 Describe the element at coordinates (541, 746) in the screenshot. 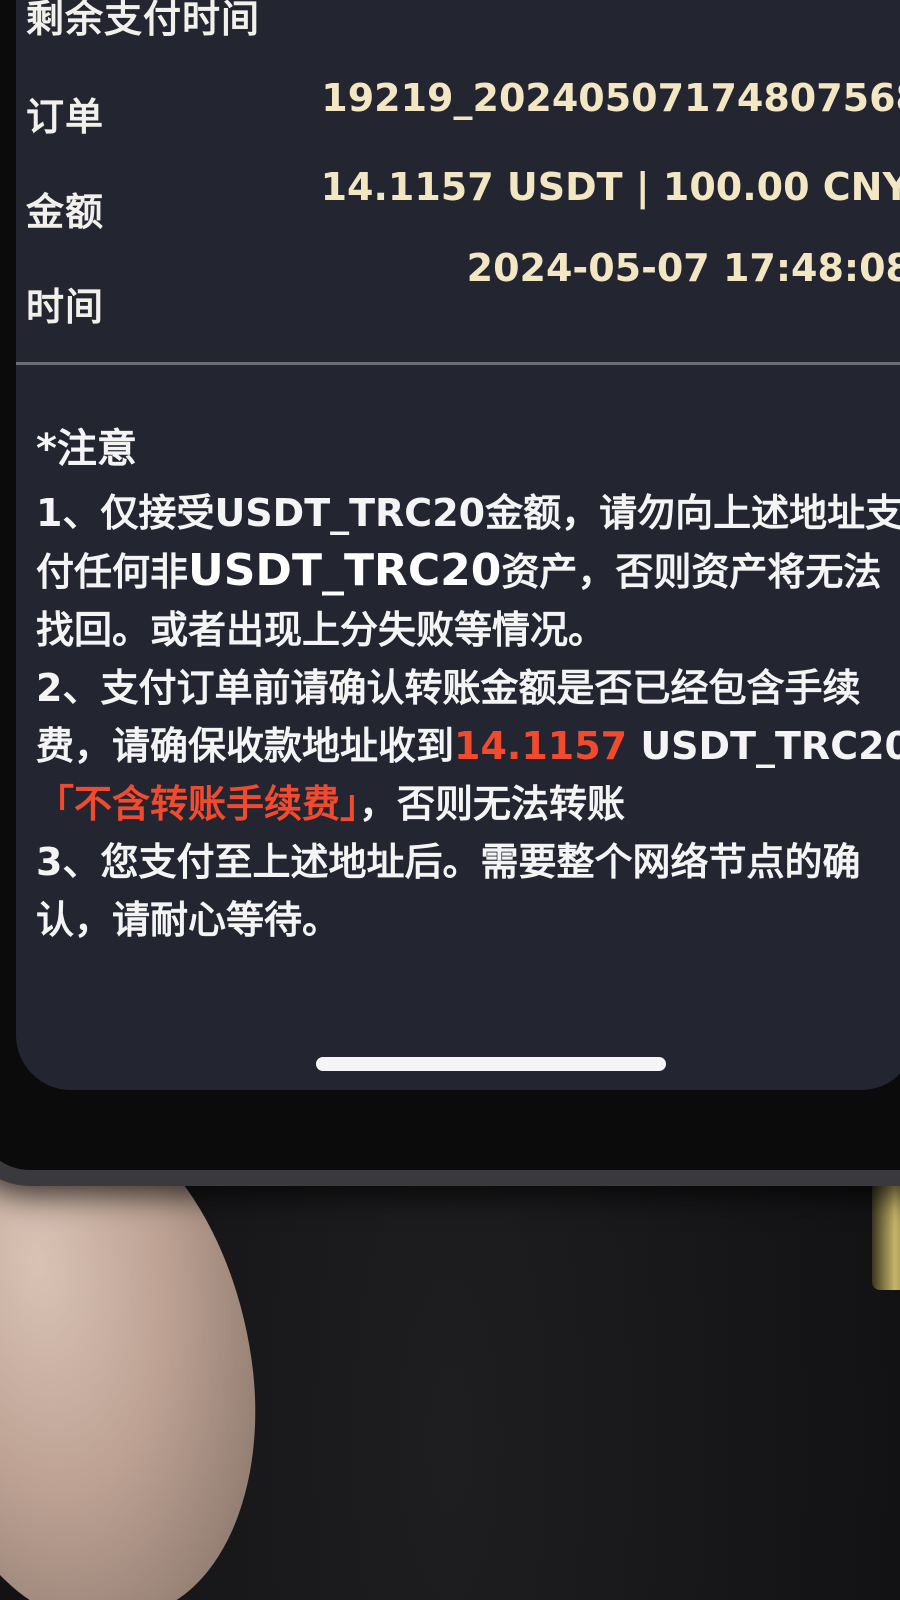

I see `notice-item-2-amount: 14.1157` at that location.